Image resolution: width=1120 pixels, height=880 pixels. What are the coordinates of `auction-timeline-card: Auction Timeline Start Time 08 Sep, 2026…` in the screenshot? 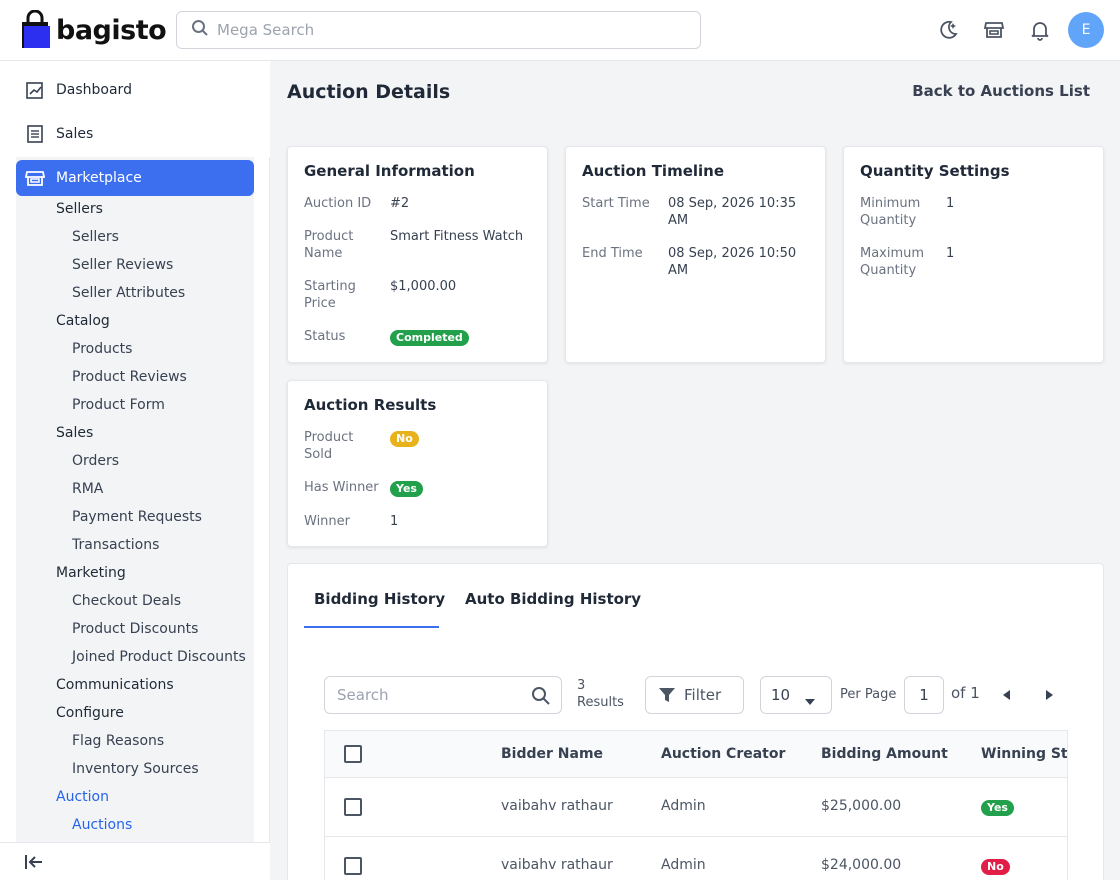 It's located at (695, 254).